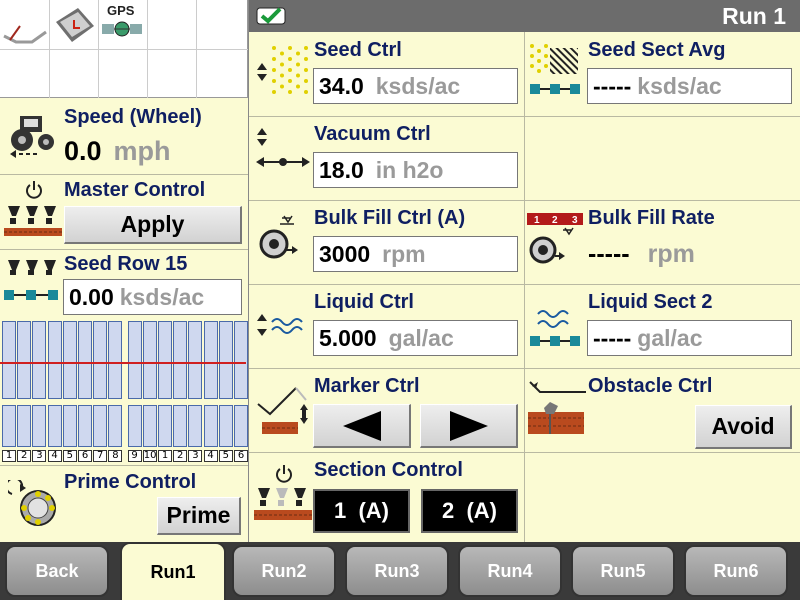  I want to click on seed-sect-avg-unit: ksds/ac, so click(679, 85).